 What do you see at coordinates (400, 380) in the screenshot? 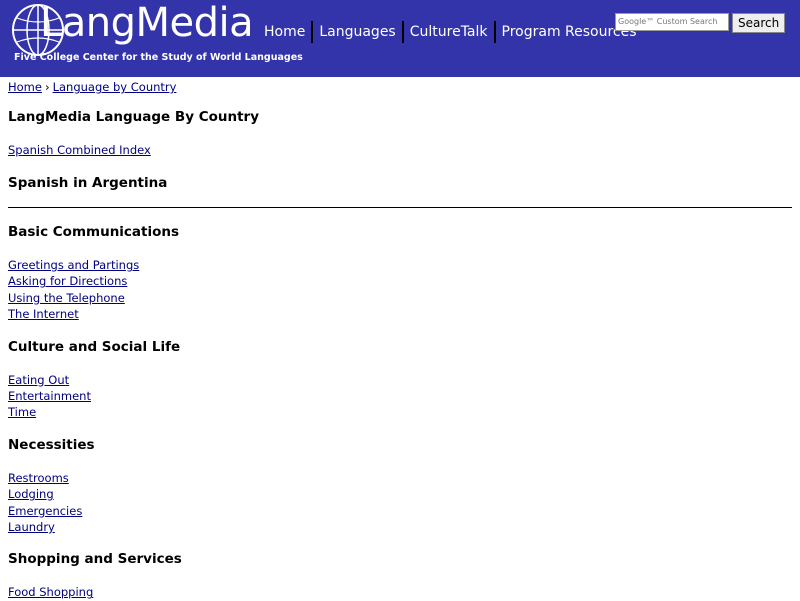
I see `list-item: Eating Out` at bounding box center [400, 380].